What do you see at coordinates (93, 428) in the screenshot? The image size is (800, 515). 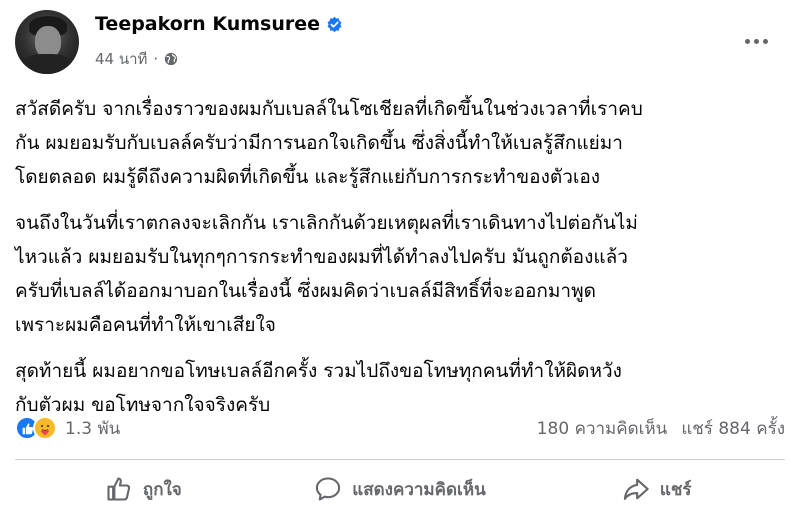 I see `reaction-count: 1.3 พัน` at bounding box center [93, 428].